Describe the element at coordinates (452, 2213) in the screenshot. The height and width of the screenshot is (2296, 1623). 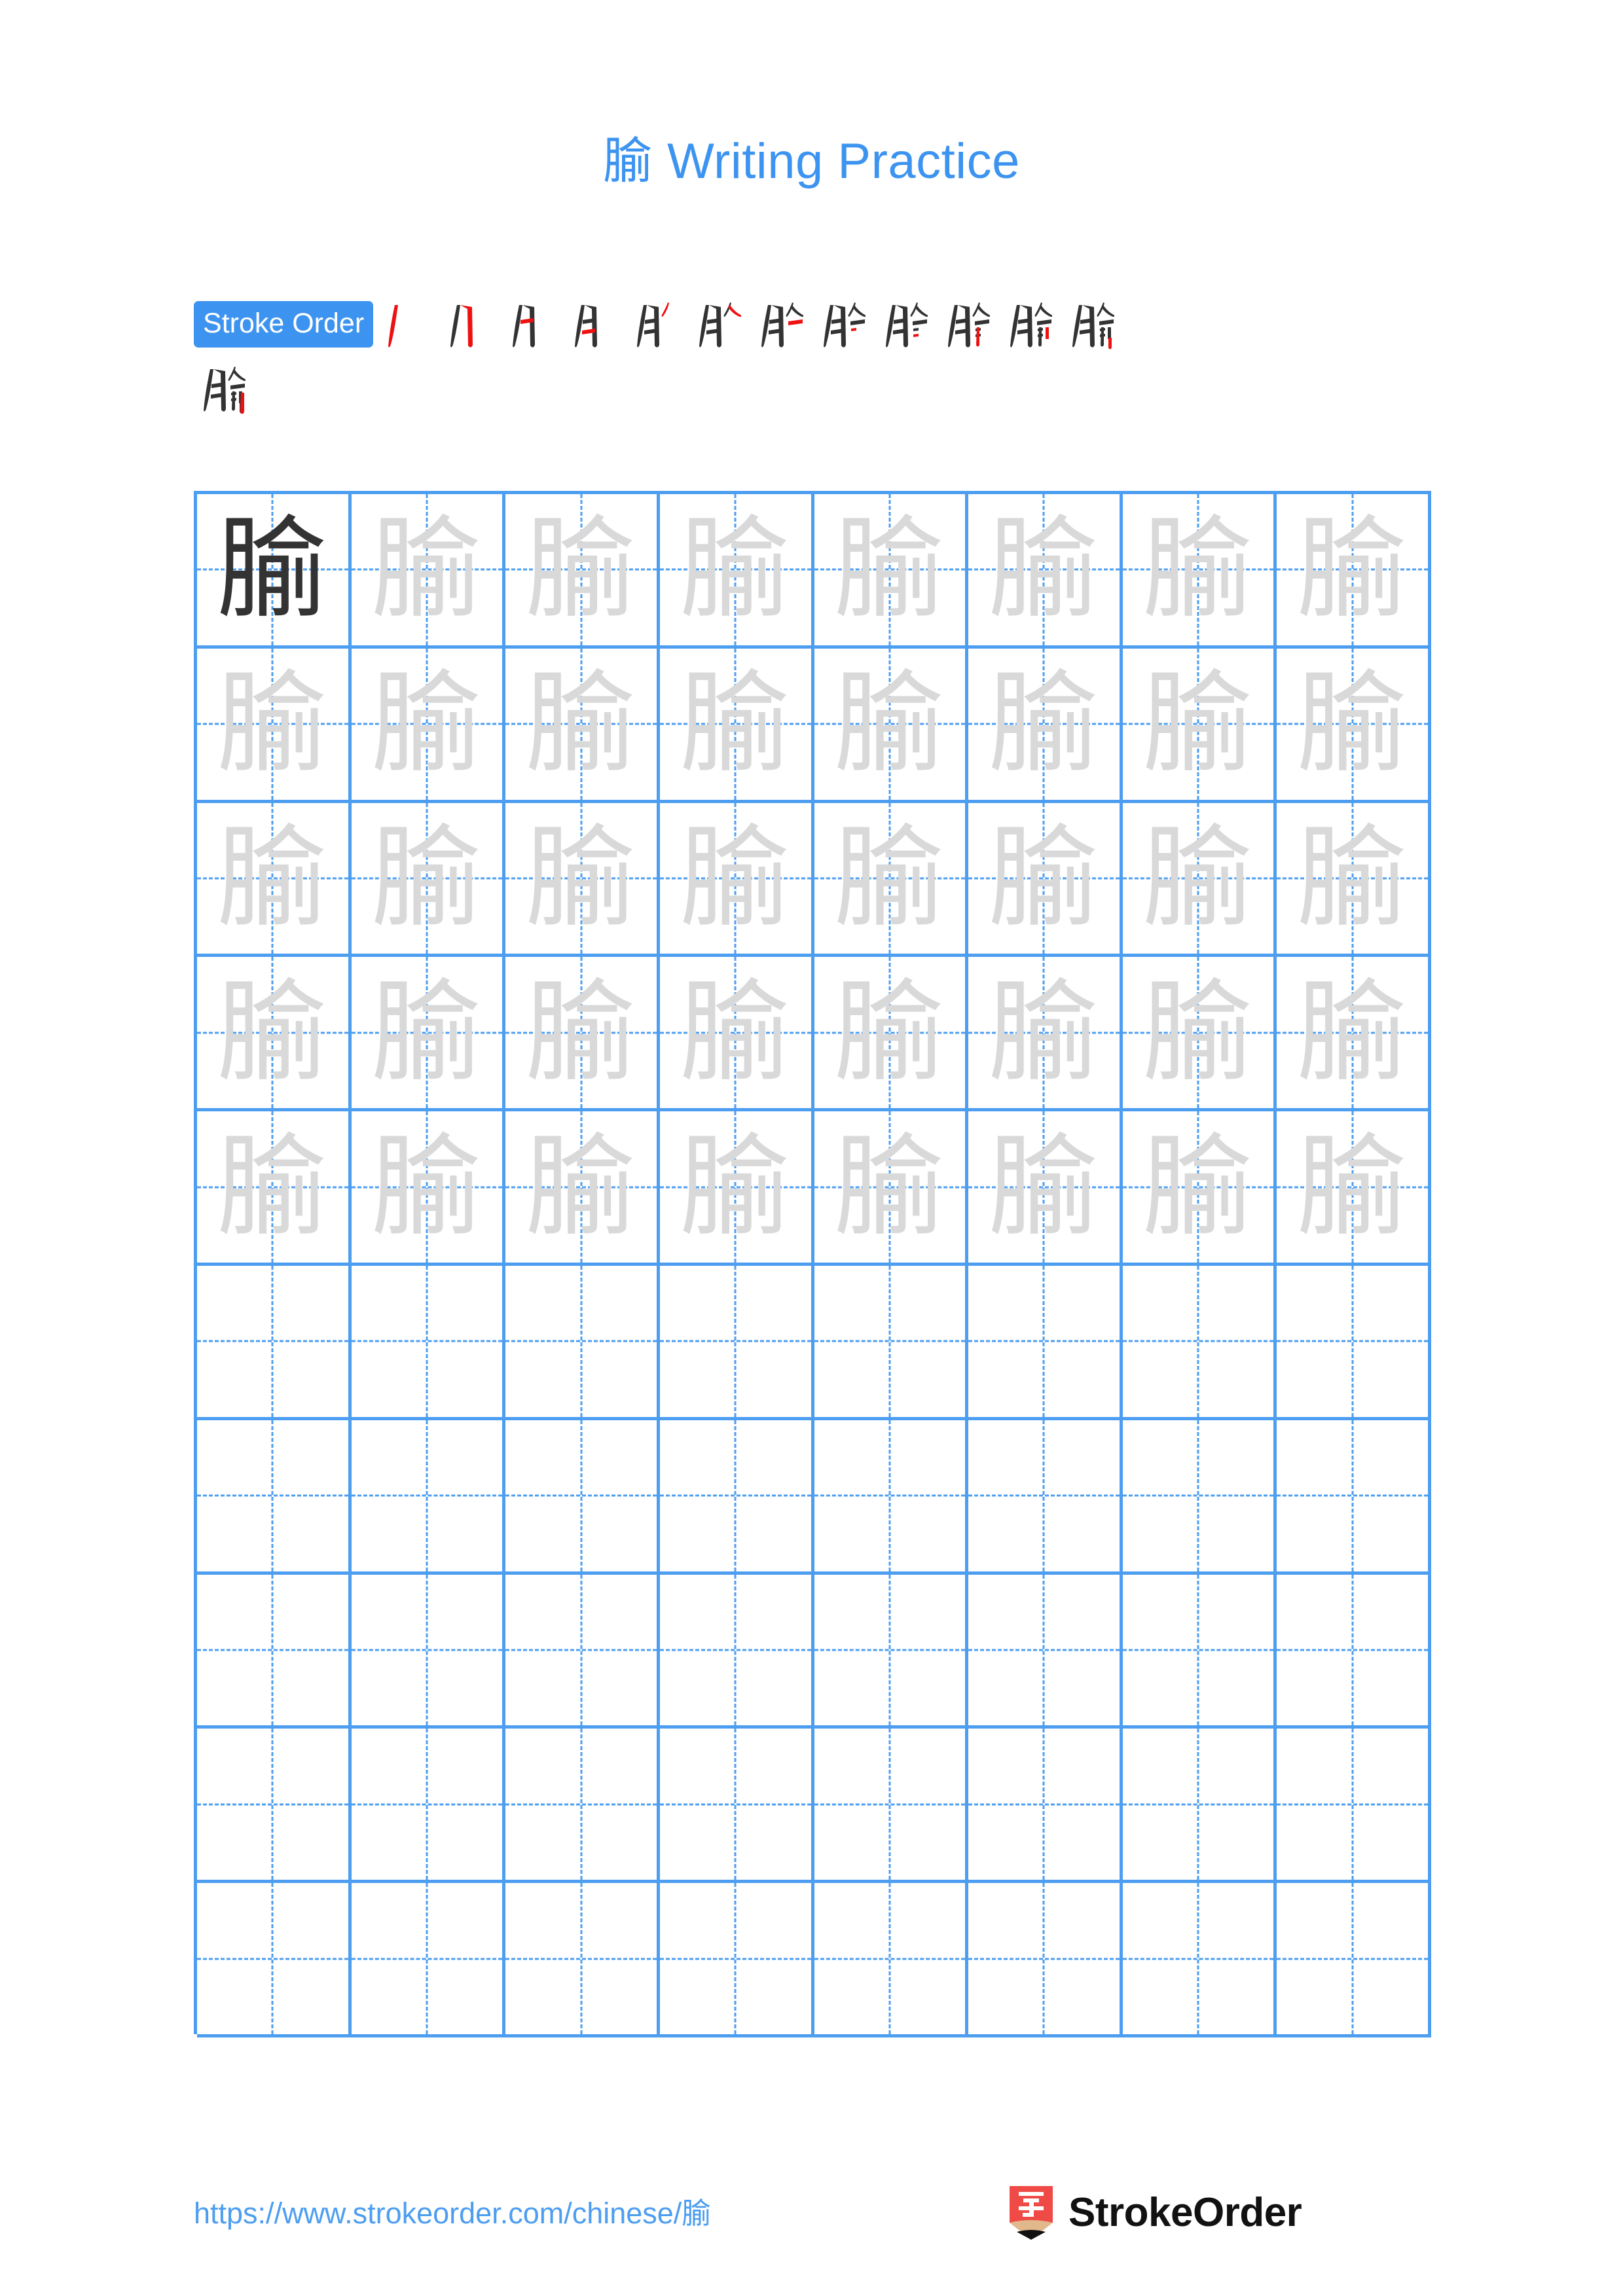
I see `footer-url-link: https://www.strokeorder.com/chinese/腧` at that location.